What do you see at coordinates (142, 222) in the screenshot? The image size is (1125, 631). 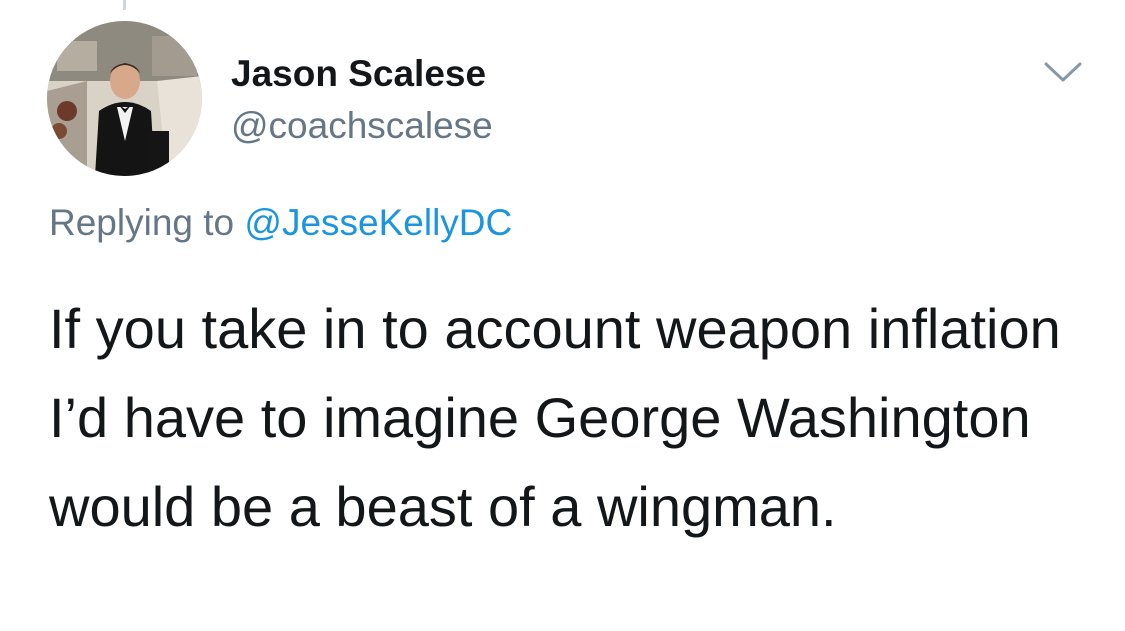 I see `reply-prefix: Replying to` at bounding box center [142, 222].